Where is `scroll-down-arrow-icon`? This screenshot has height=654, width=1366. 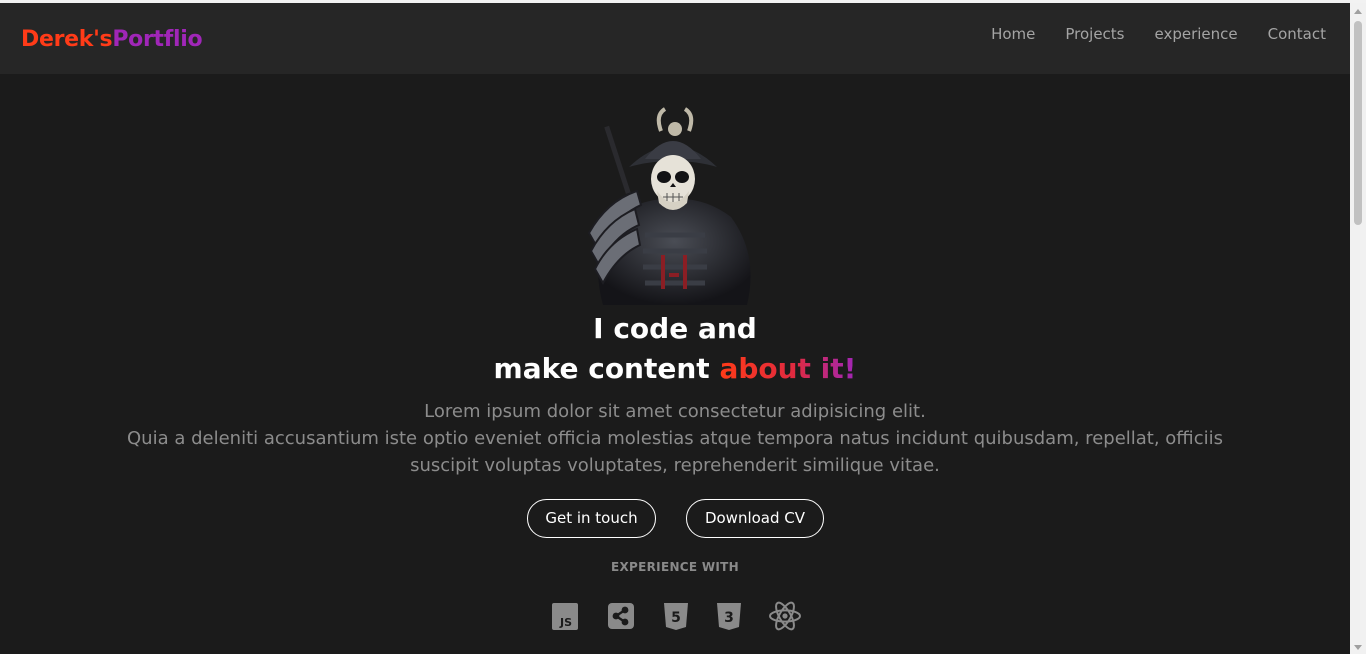
scroll-down-arrow-icon is located at coordinates (1358, 647).